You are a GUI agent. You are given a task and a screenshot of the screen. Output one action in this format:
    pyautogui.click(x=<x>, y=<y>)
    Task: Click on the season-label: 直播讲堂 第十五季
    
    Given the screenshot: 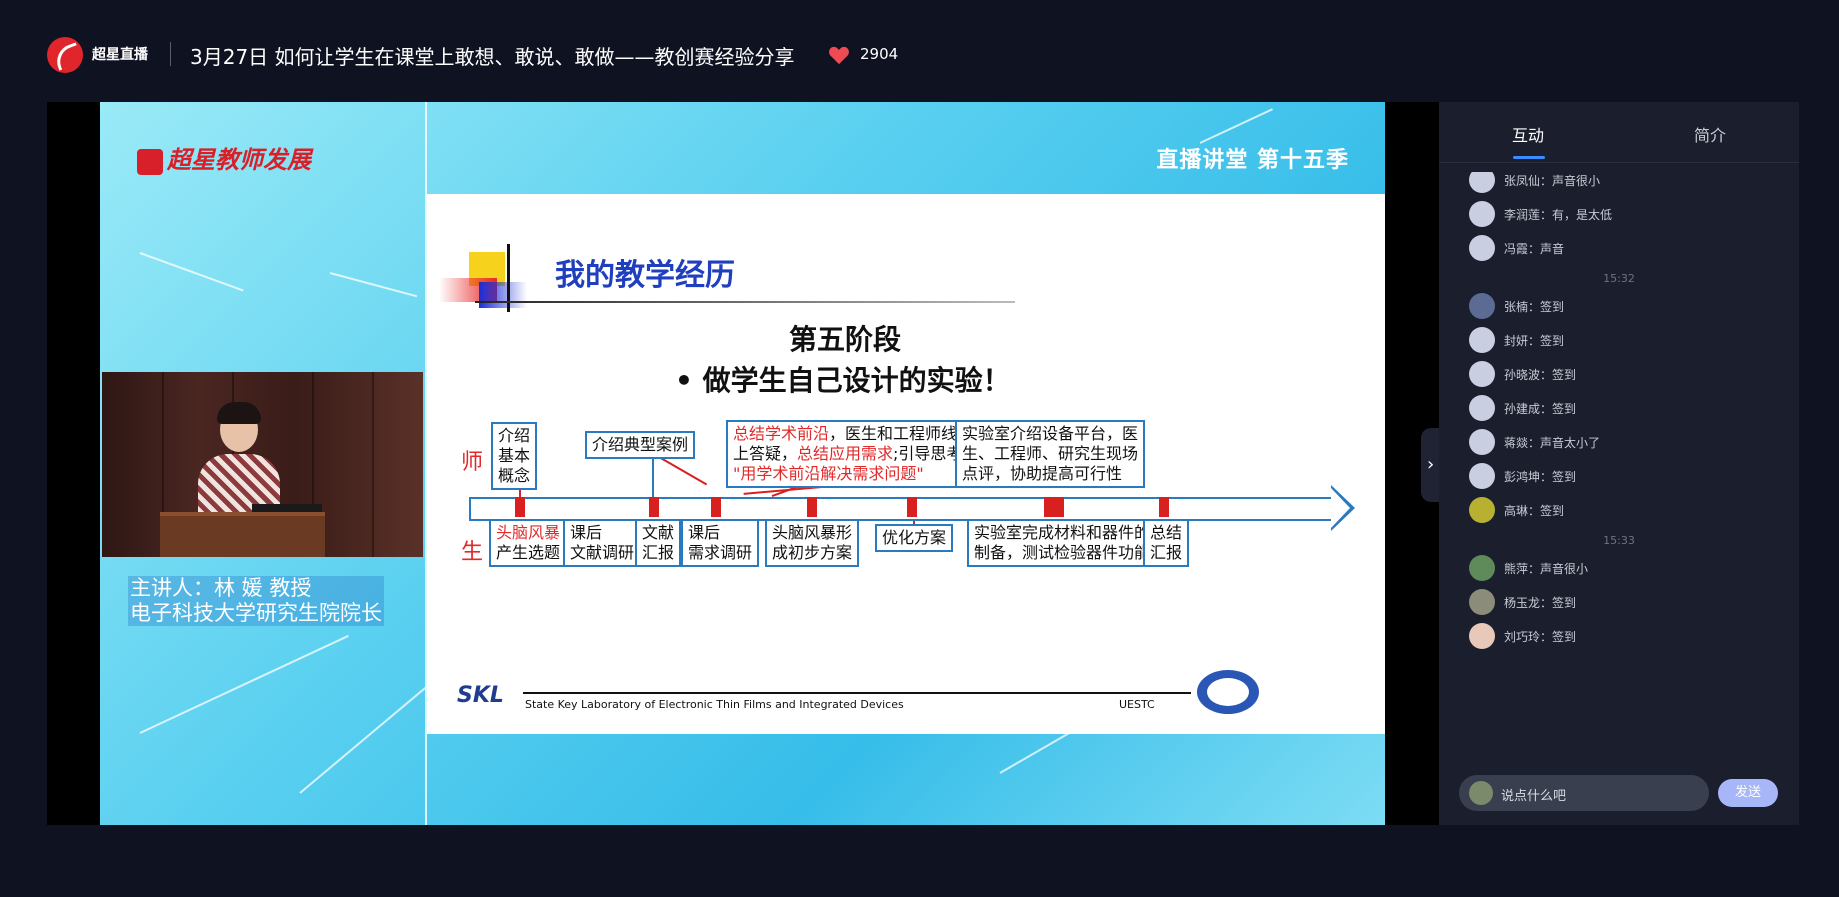 What is the action you would take?
    pyautogui.click(x=1252, y=160)
    